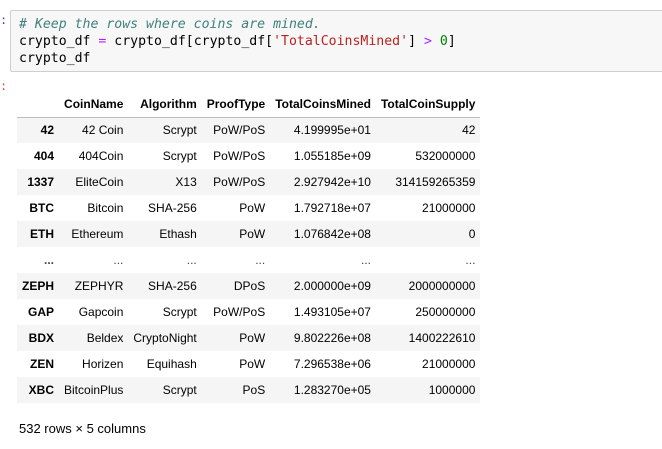 The width and height of the screenshot is (662, 449). I want to click on table-cell: 1.283270e+05, so click(332, 390).